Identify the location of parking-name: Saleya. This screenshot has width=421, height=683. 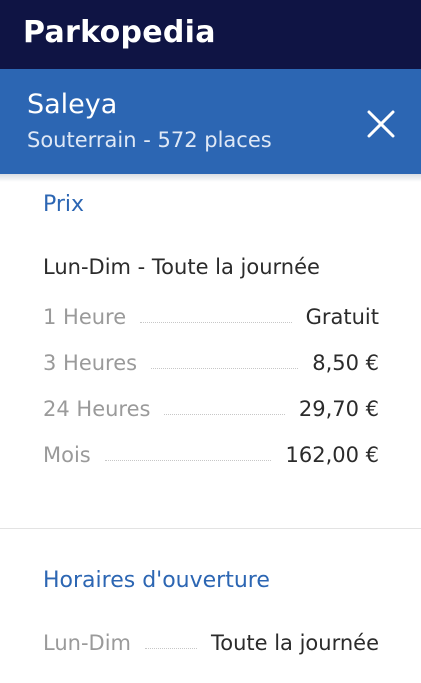
(72, 104).